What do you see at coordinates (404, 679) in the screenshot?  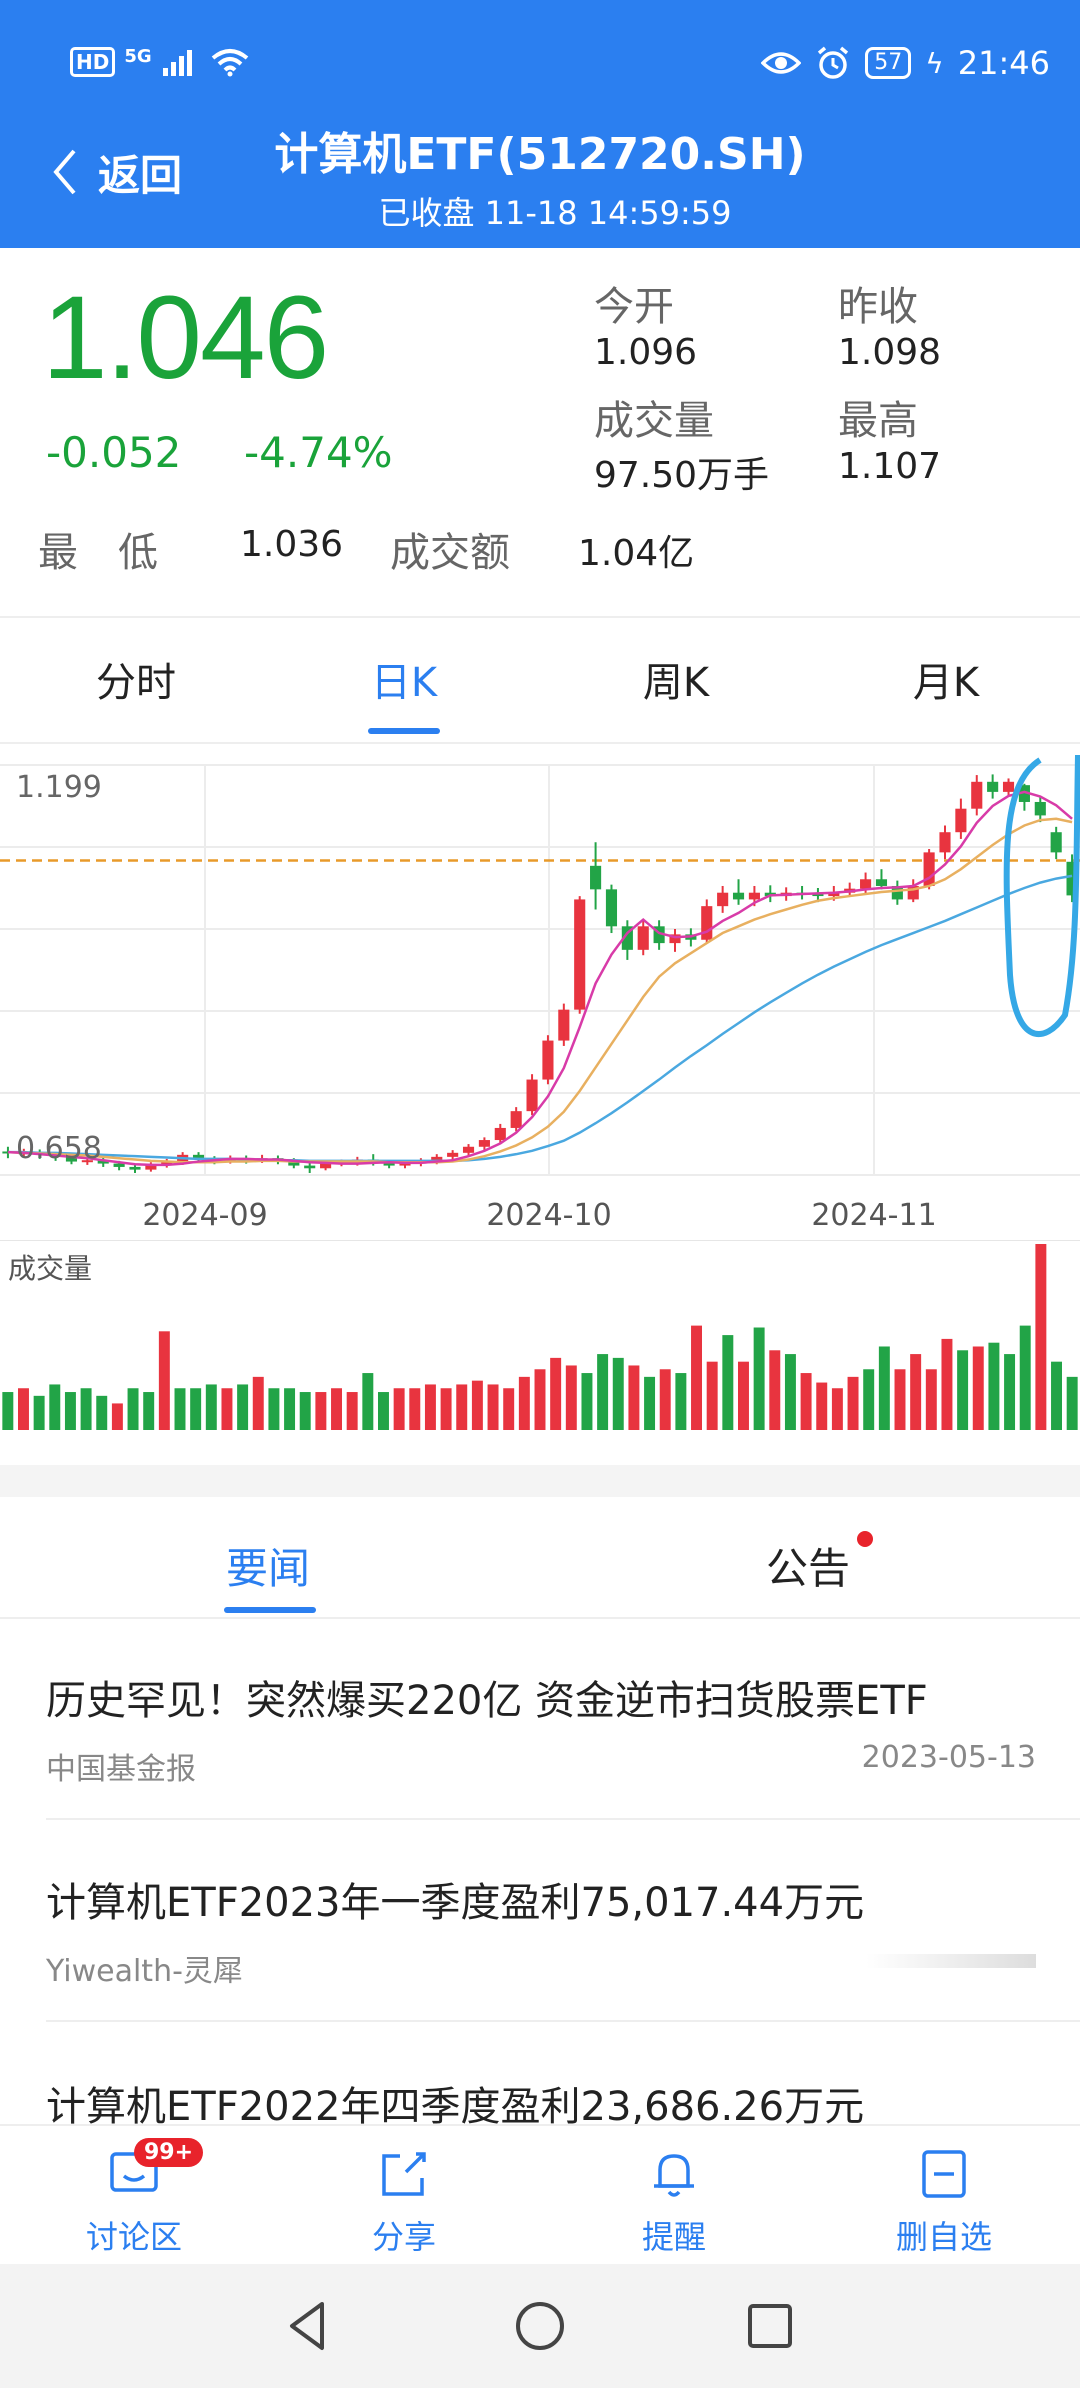 I see `tab-daily-k: 日K` at bounding box center [404, 679].